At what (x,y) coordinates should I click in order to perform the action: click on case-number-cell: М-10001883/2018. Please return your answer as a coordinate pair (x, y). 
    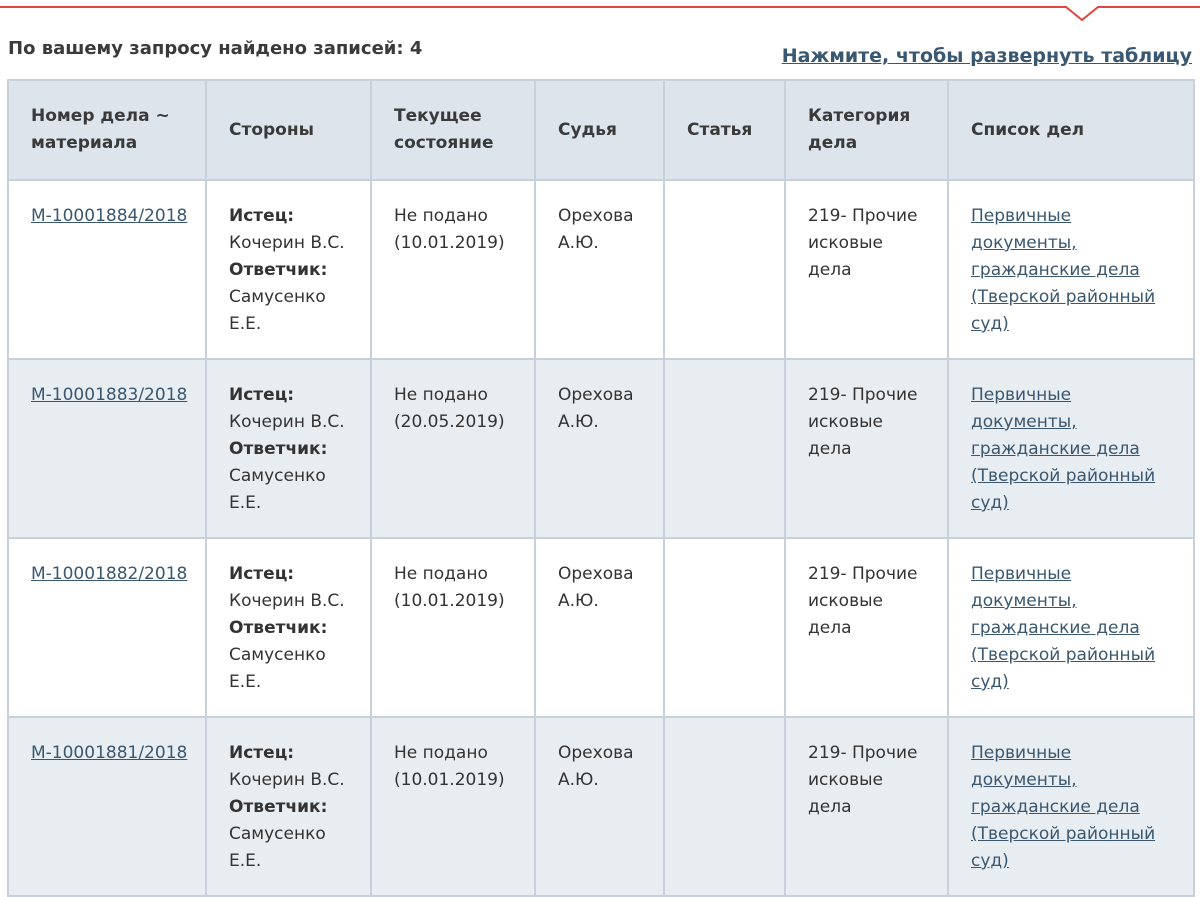
    Looking at the image, I should click on (107, 448).